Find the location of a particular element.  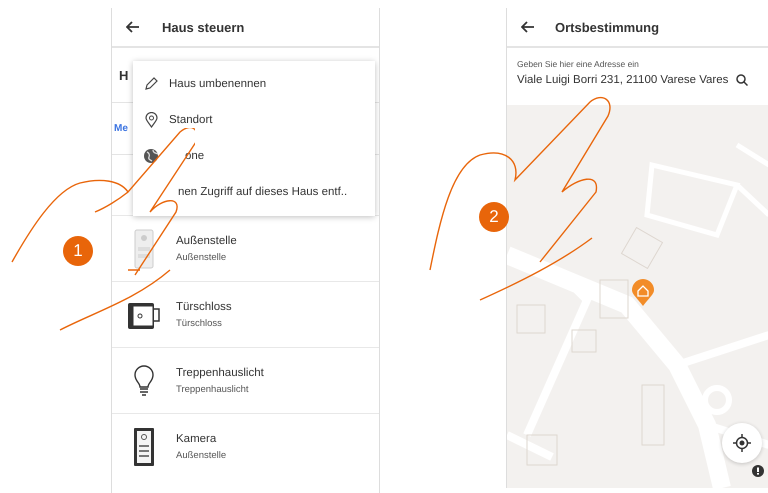

screen-title: Ortsbestimmung is located at coordinates (607, 27).